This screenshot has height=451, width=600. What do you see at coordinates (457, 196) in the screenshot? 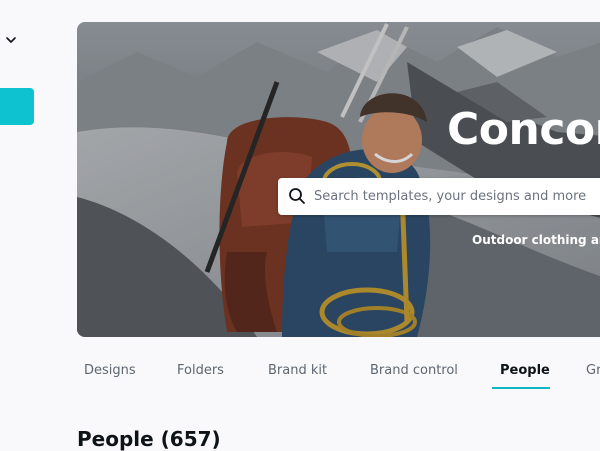
I see `search-input` at bounding box center [457, 196].